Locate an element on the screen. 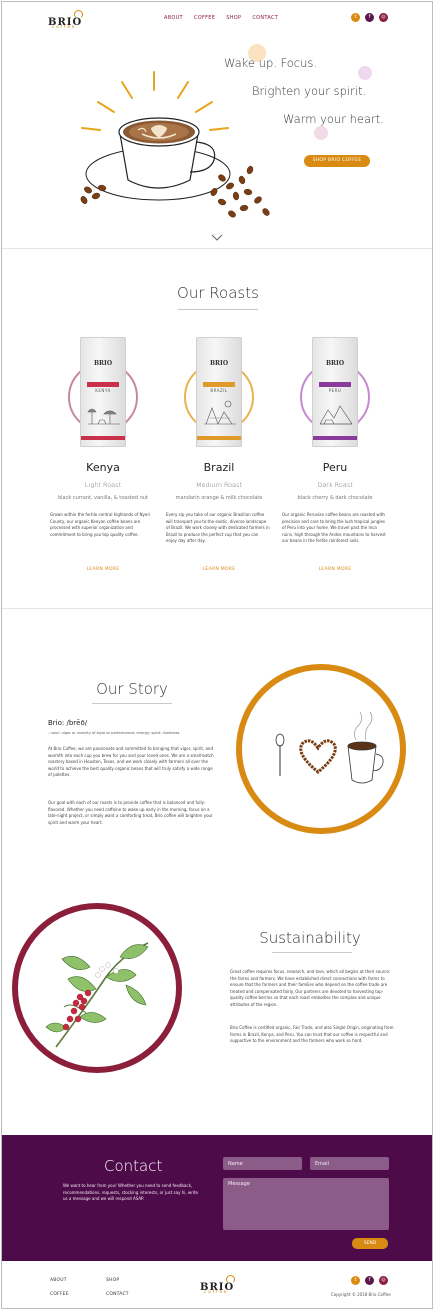 This screenshot has height=1310, width=434. footer-contact: CONTACT is located at coordinates (117, 1294).